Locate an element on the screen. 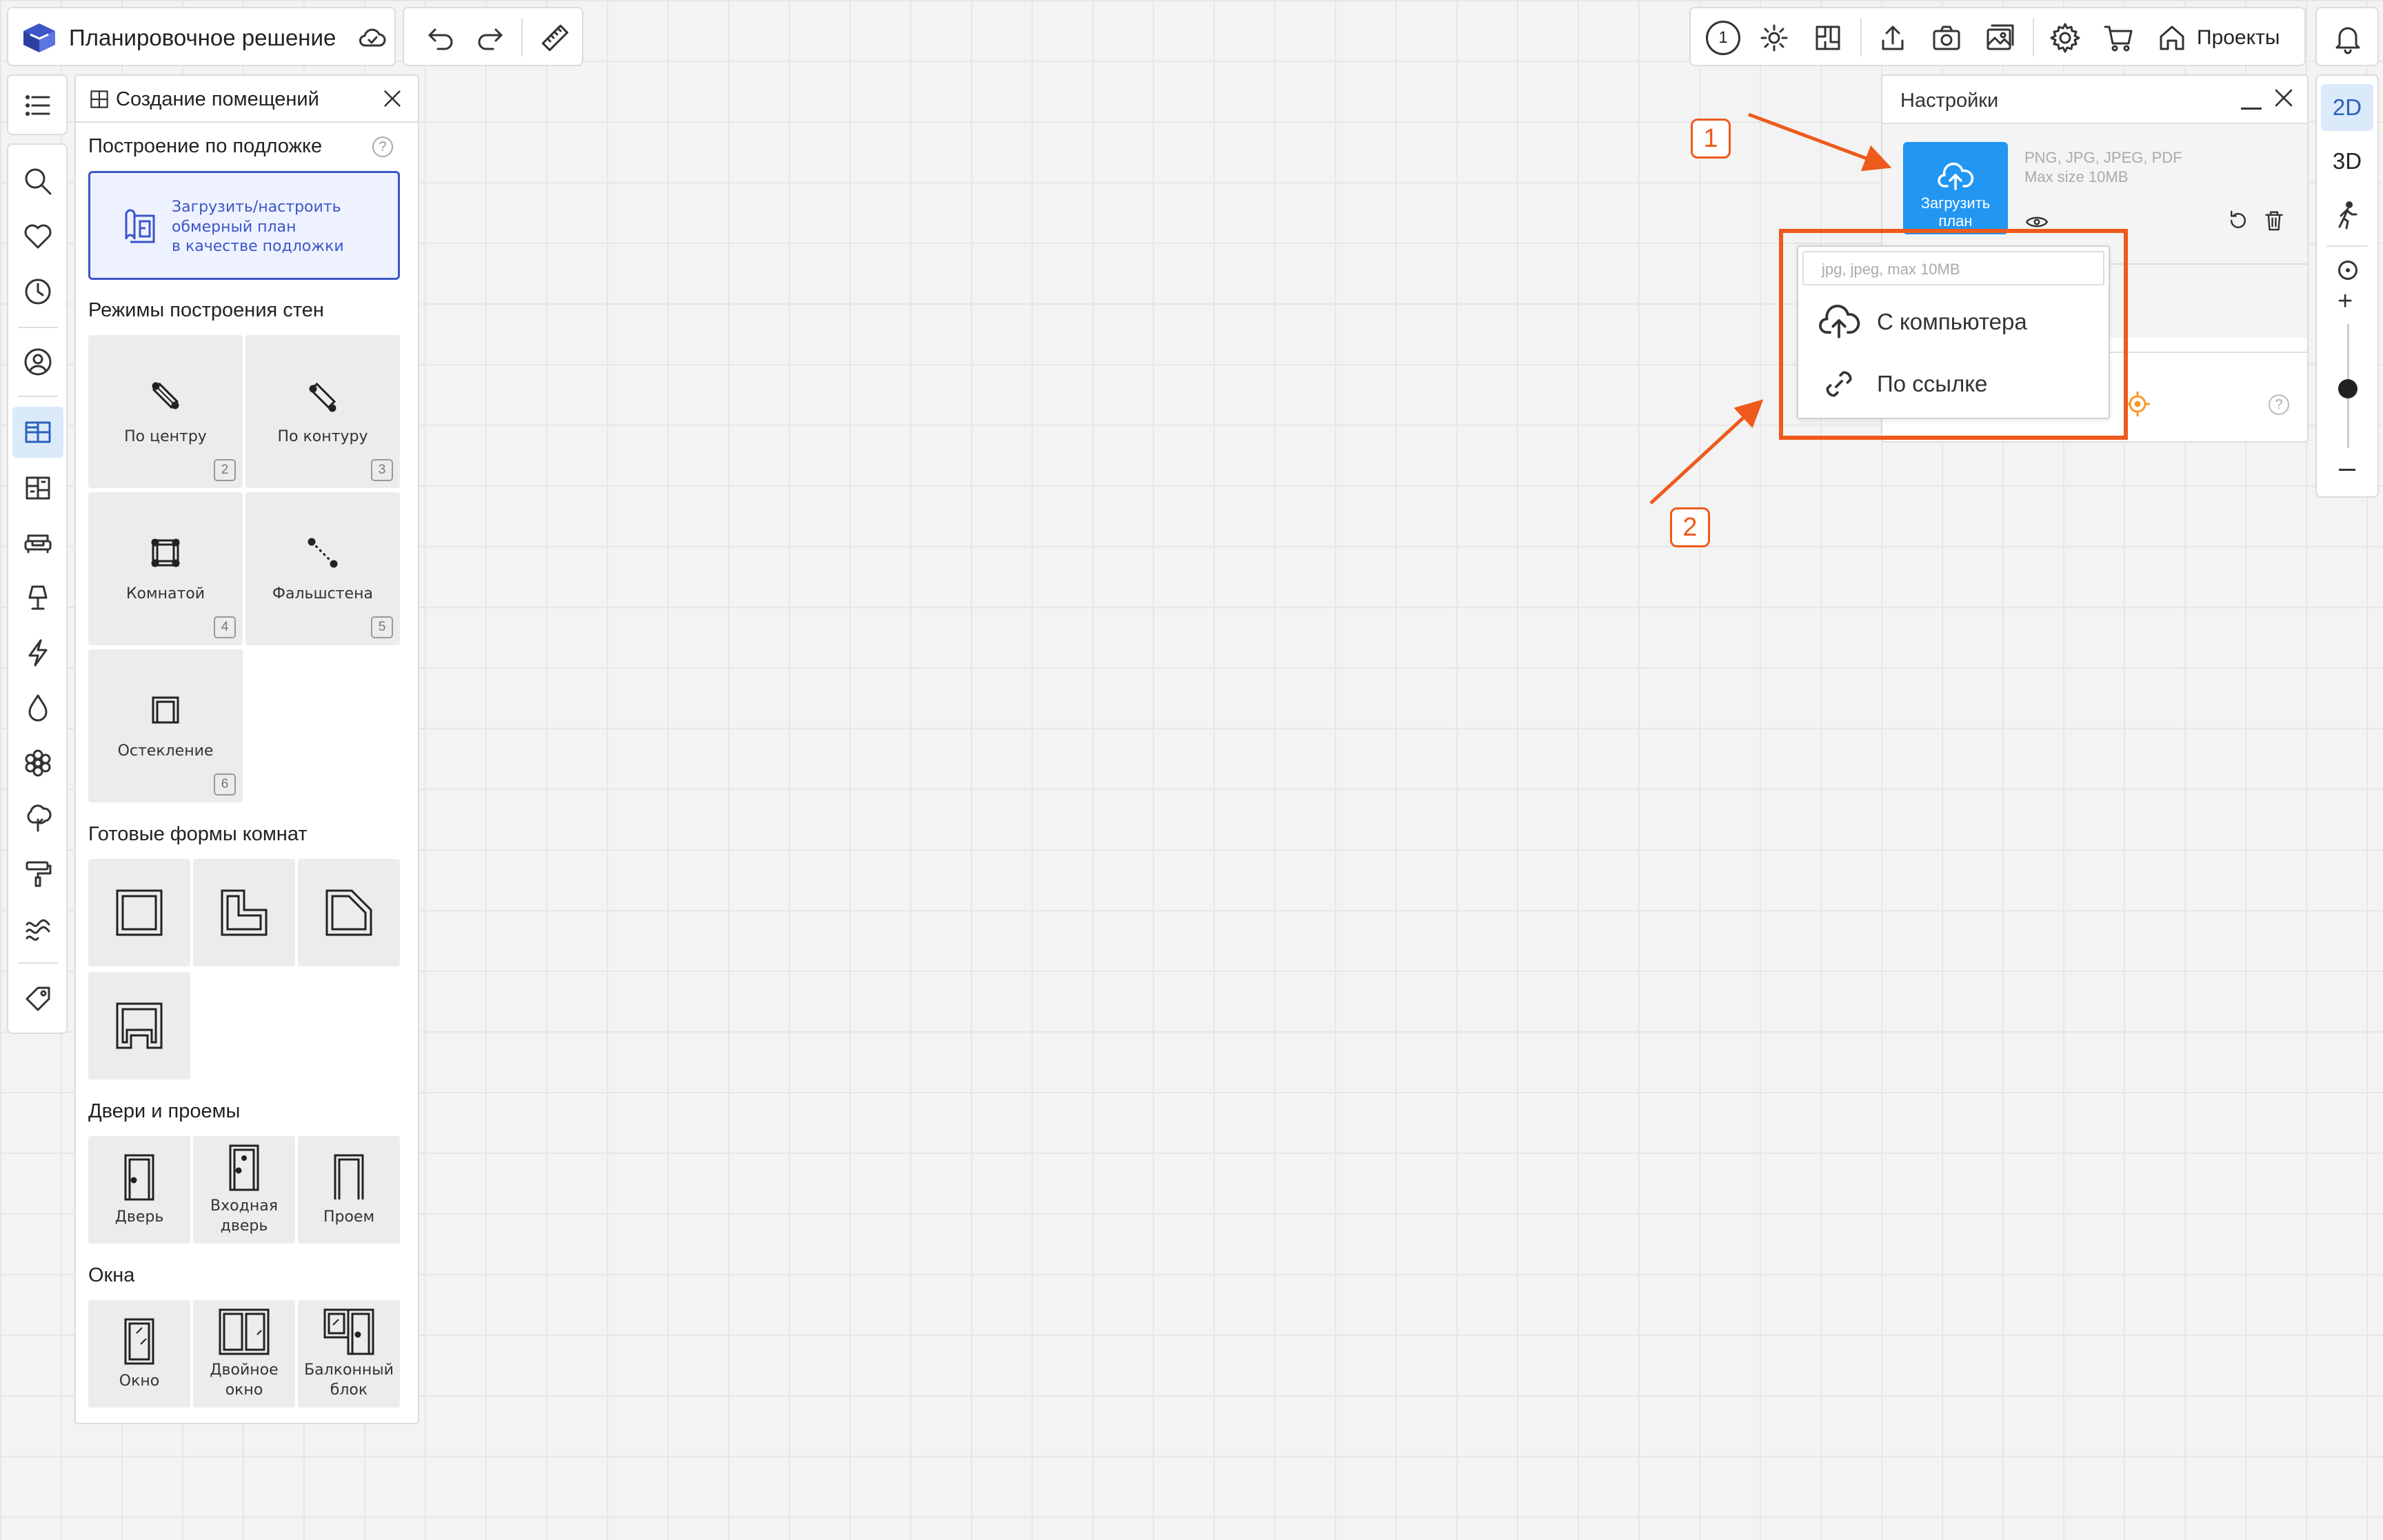 Image resolution: width=2383 pixels, height=1540 pixels. view-2d-button: 2D is located at coordinates (2347, 108).